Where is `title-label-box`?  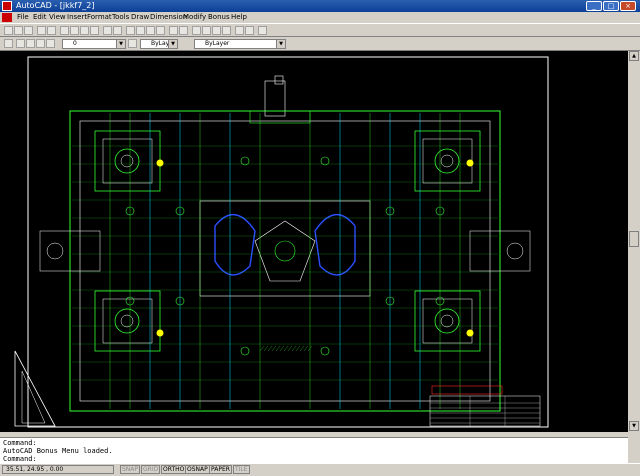
title-label-box is located at coordinates (467, 390).